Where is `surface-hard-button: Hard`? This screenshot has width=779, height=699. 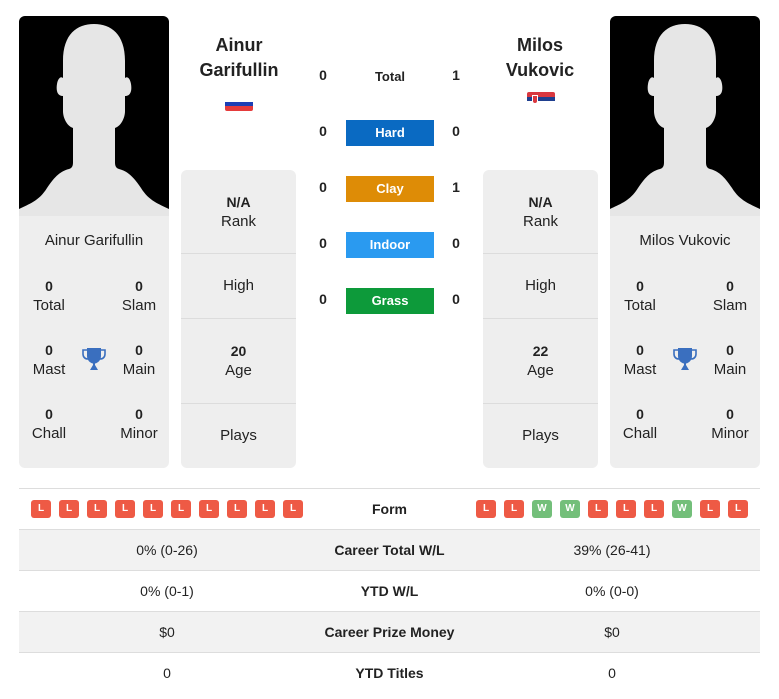
surface-hard-button: Hard is located at coordinates (390, 133).